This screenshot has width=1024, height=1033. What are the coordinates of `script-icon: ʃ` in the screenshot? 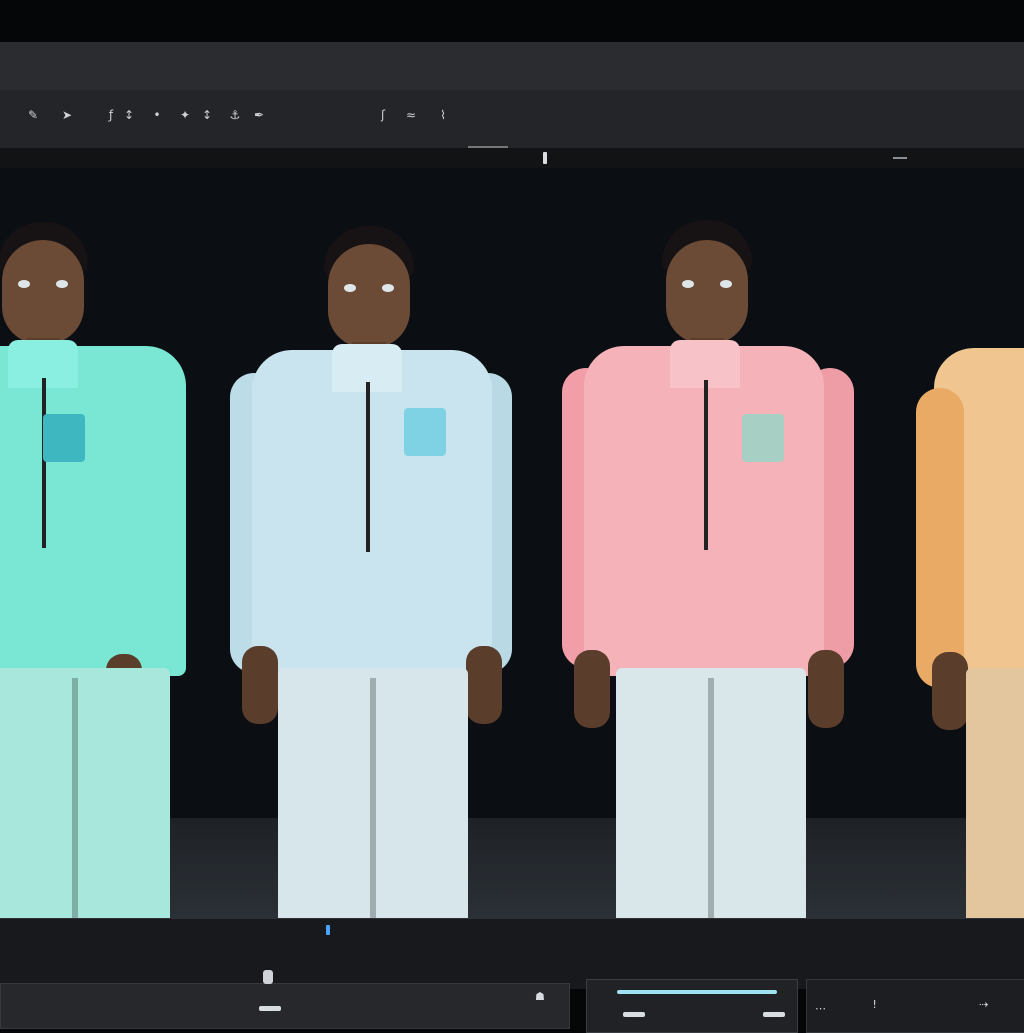 It's located at (383, 115).